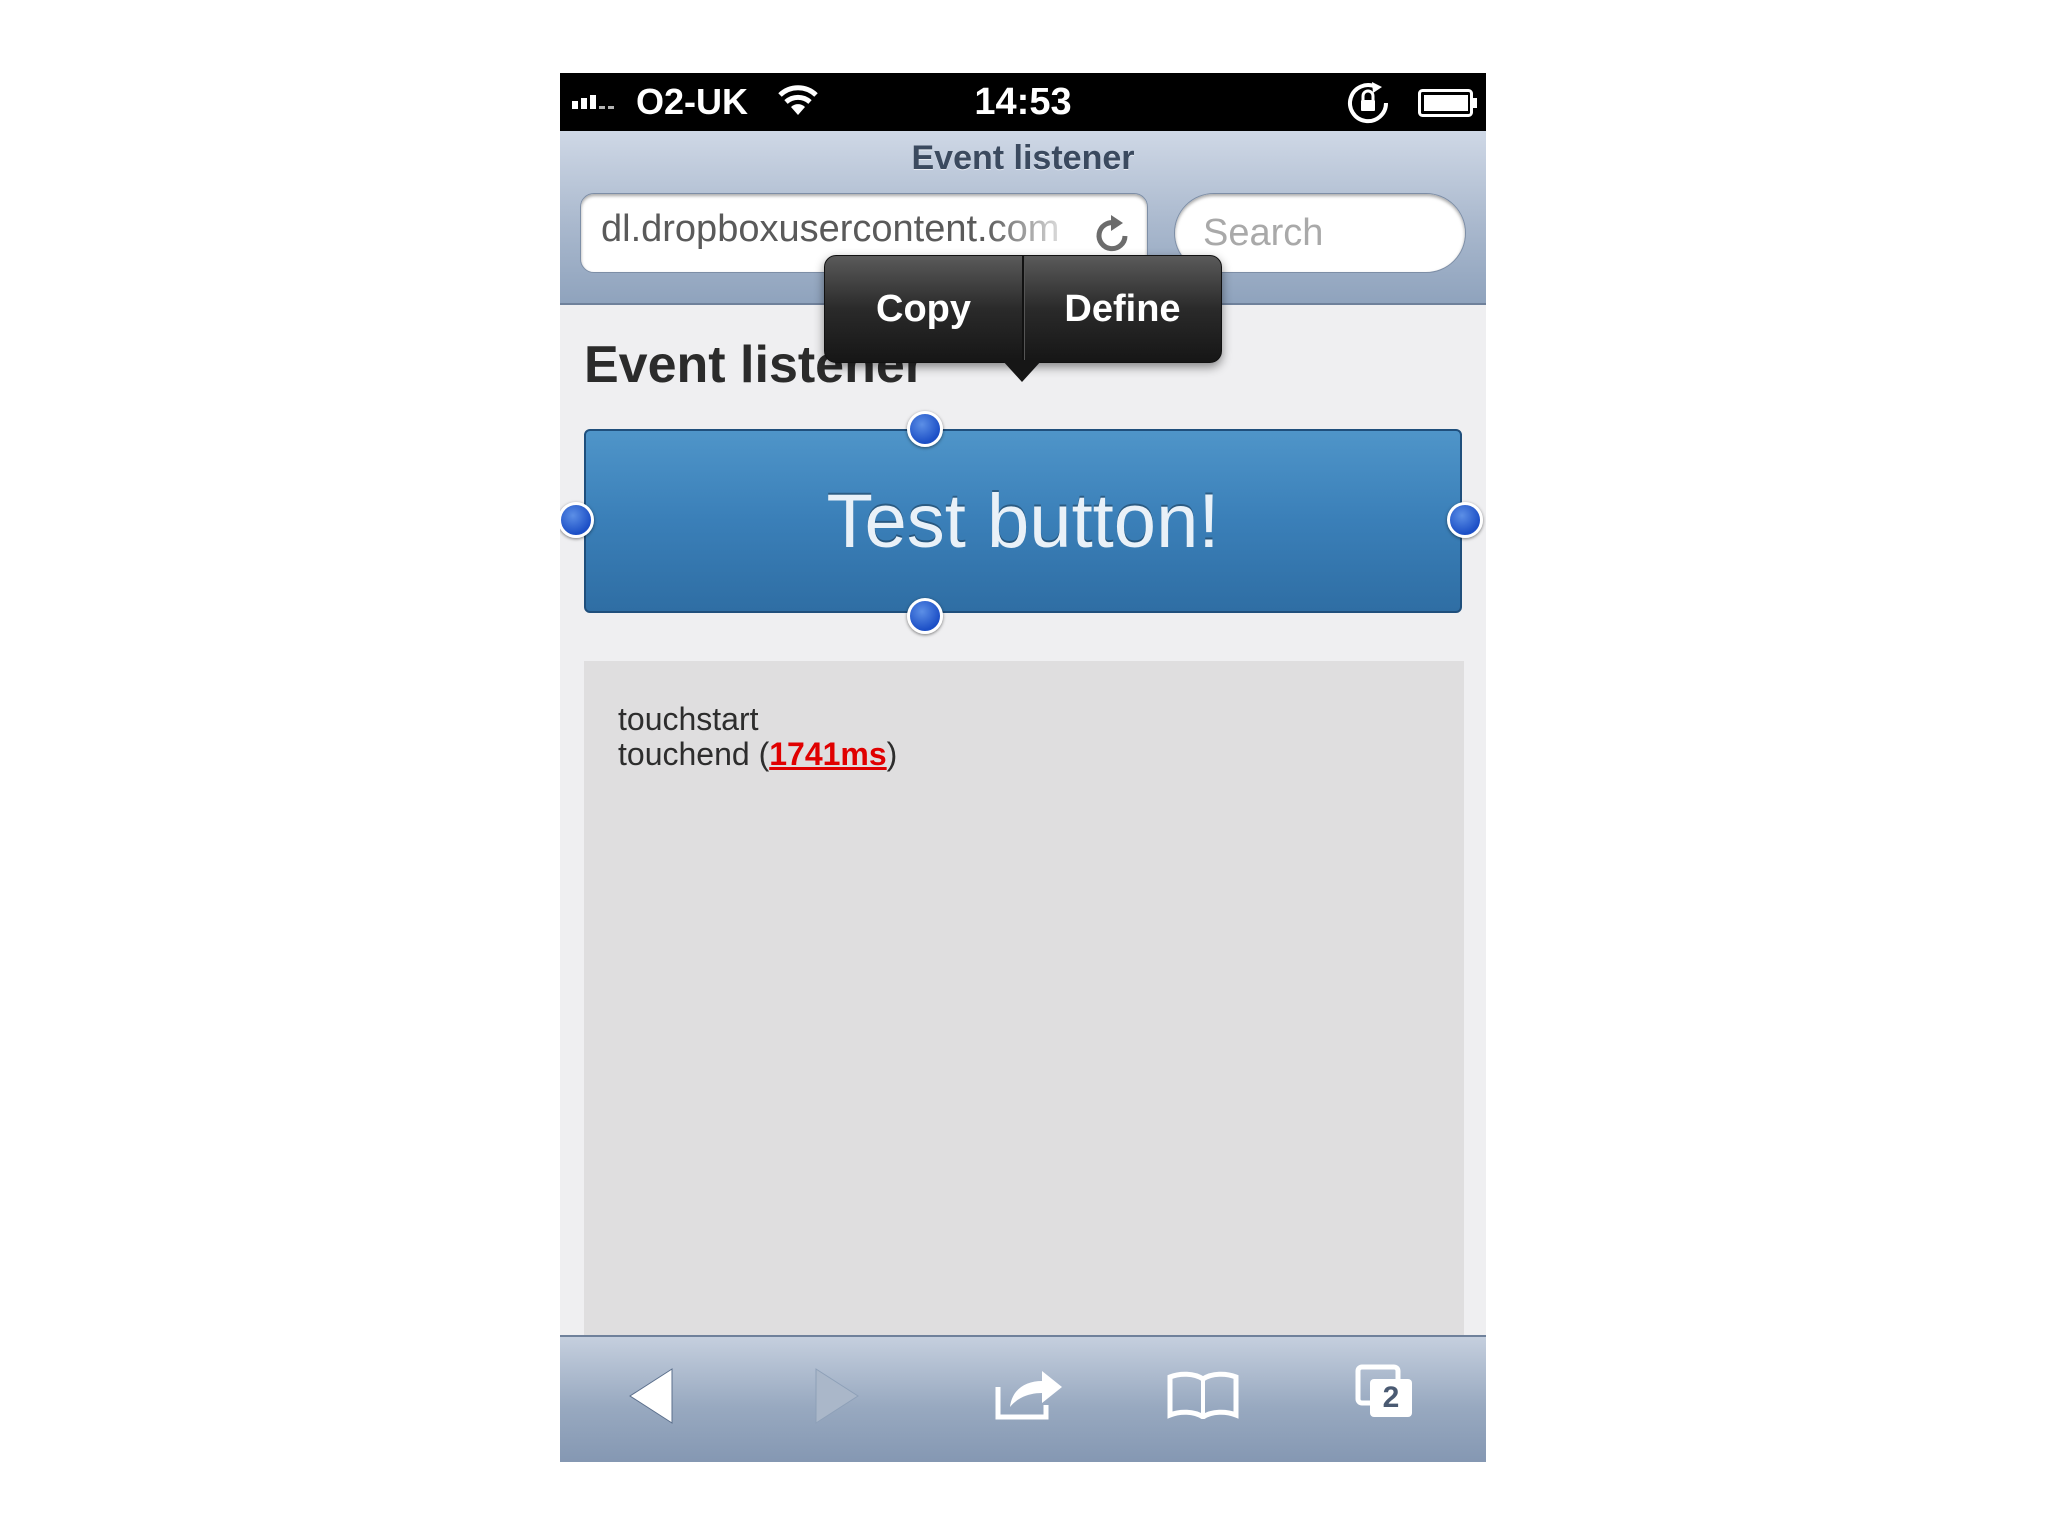 Image resolution: width=2048 pixels, height=1535 pixels. I want to click on selection-handle-right, so click(1465, 520).